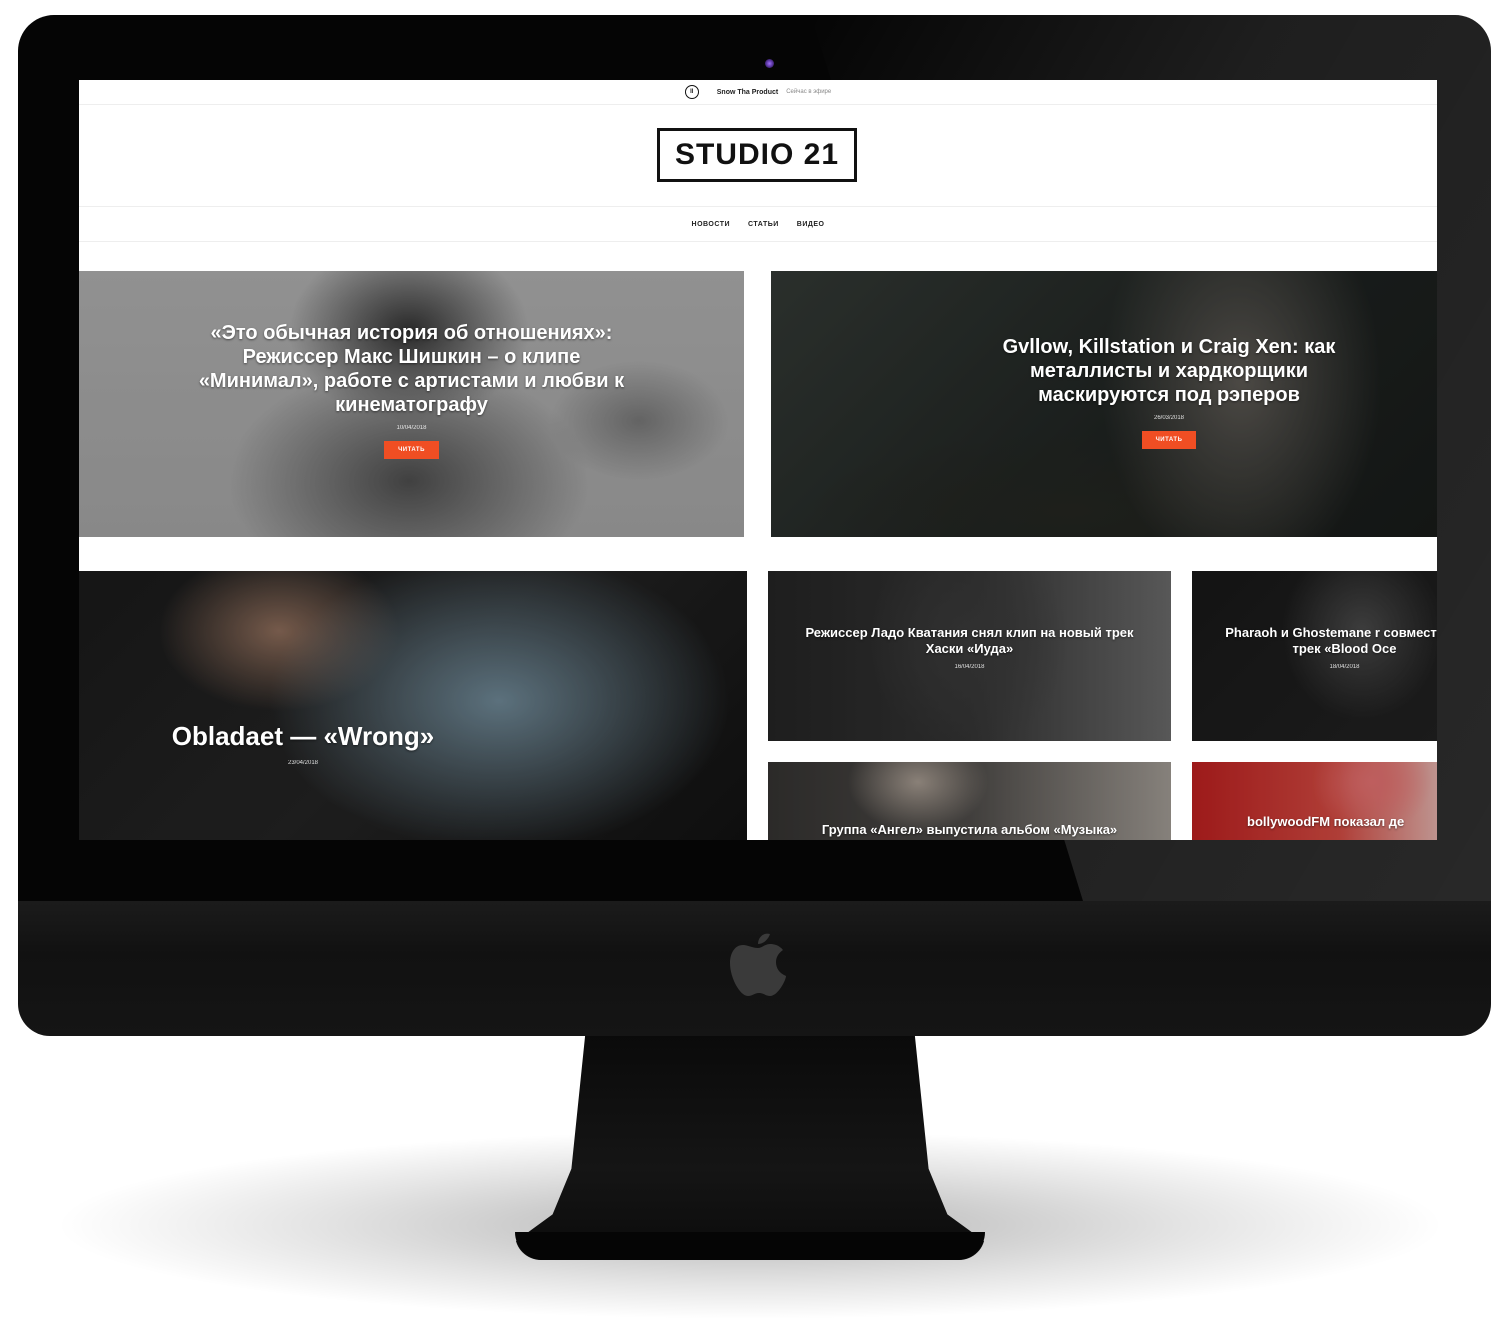  What do you see at coordinates (757, 155) in the screenshot?
I see `site-logo: STUDIO 21` at bounding box center [757, 155].